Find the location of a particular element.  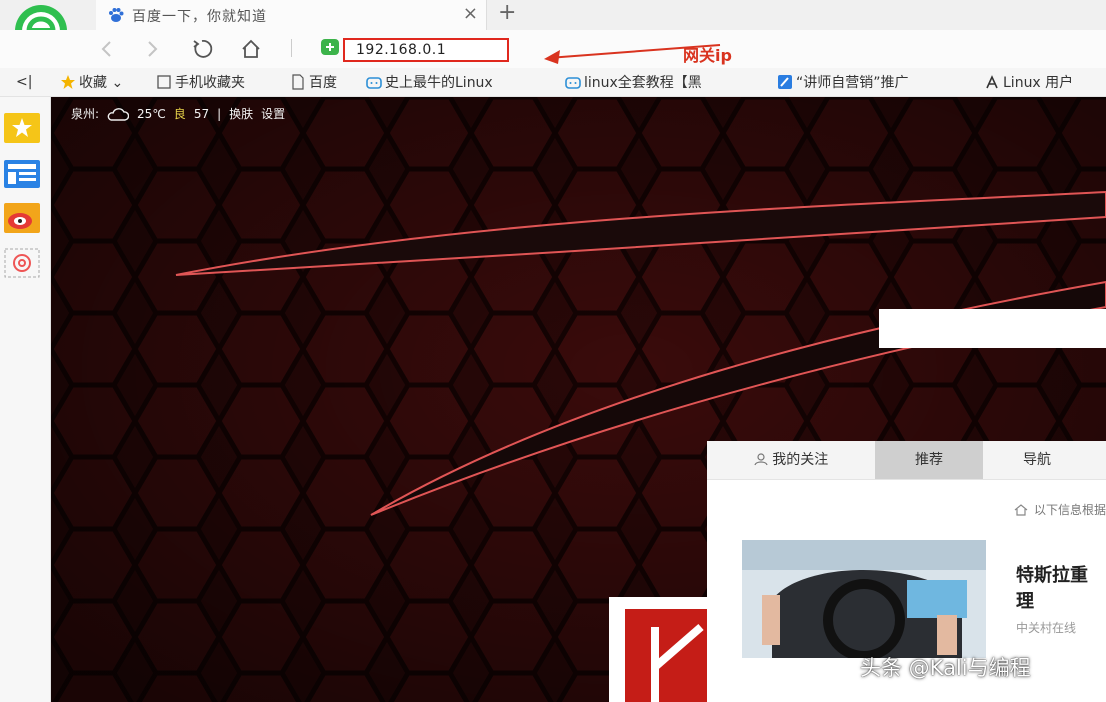

bookmark-linux-user: Linux 用户 is located at coordinates (1028, 82).